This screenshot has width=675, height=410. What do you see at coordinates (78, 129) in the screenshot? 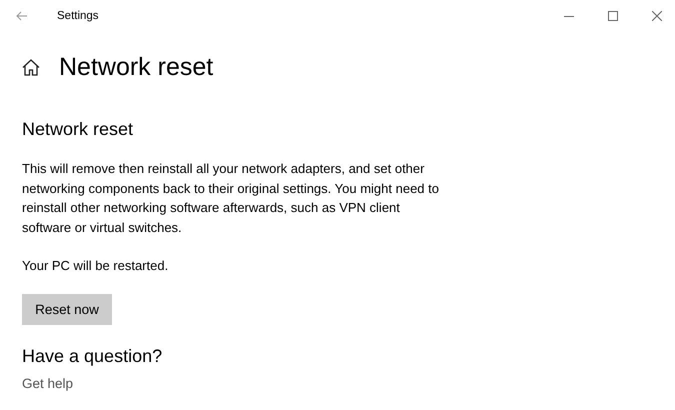
I see `section-heading: Network reset` at bounding box center [78, 129].